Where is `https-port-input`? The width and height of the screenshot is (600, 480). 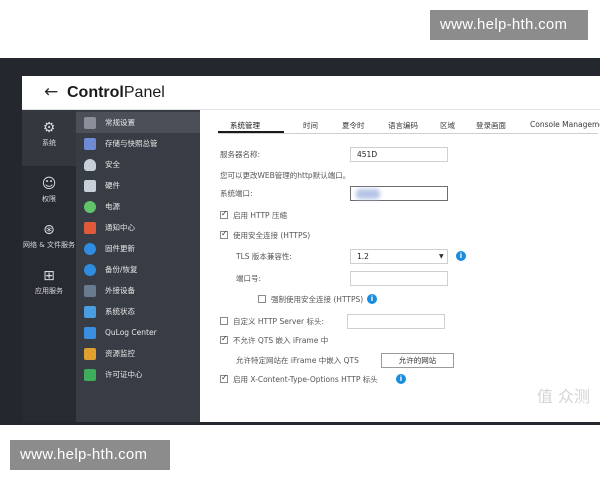
https-port-input is located at coordinates (399, 278).